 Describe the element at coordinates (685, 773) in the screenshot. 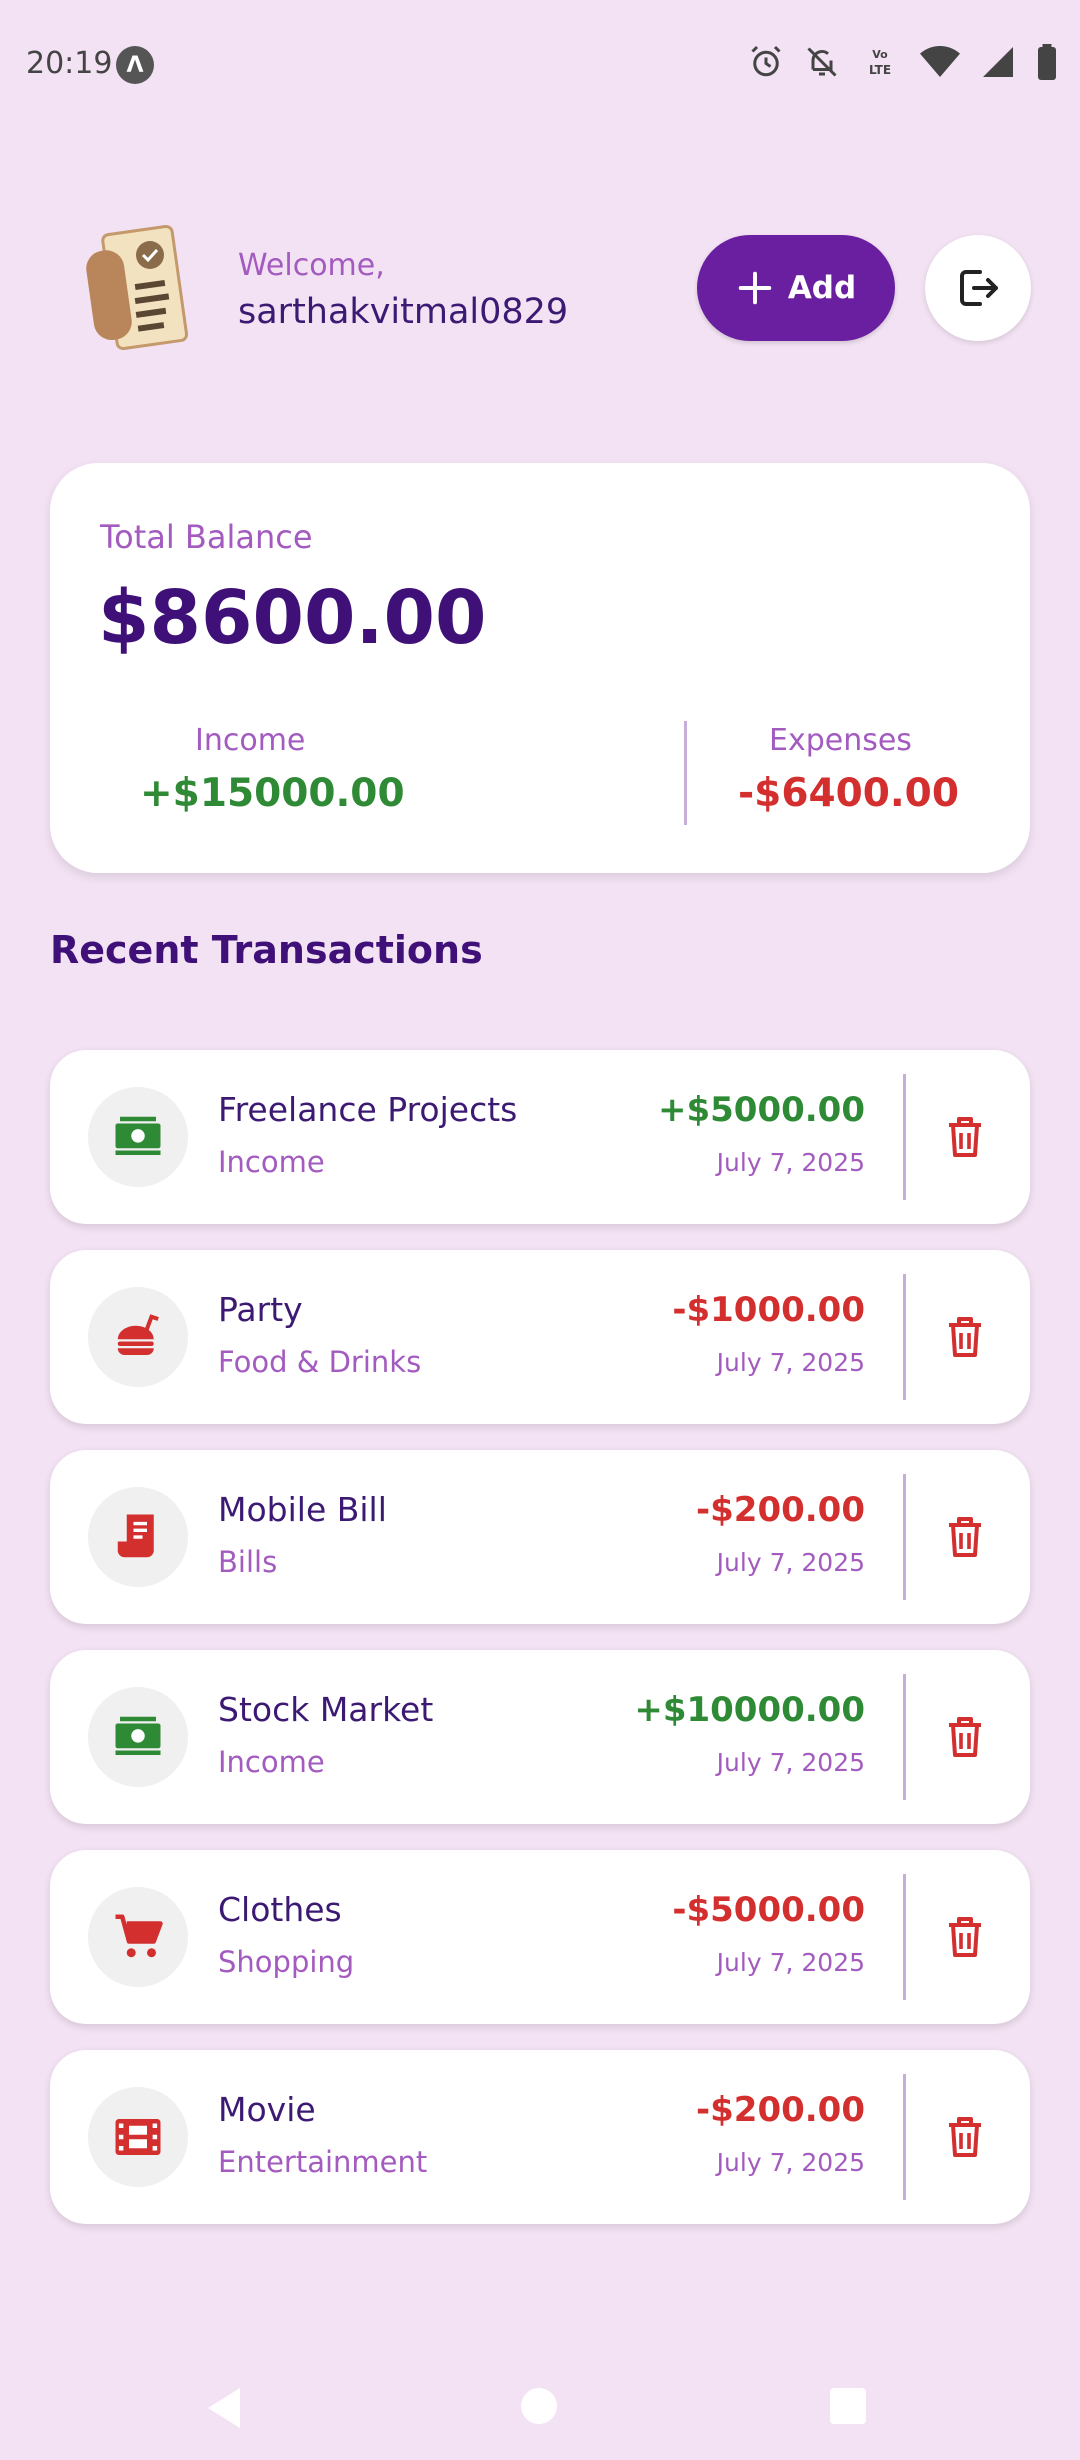

I see `balance-divider` at that location.